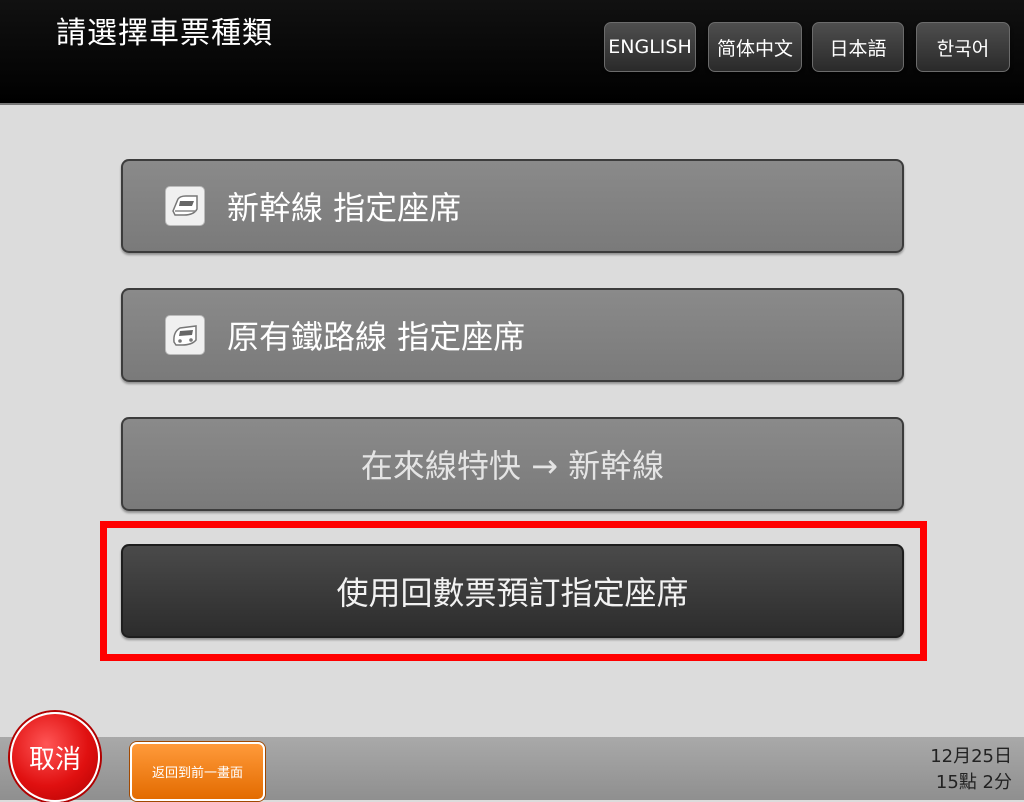 The image size is (1024, 802). What do you see at coordinates (973, 782) in the screenshot?
I see `time-text: 15點 2分` at bounding box center [973, 782].